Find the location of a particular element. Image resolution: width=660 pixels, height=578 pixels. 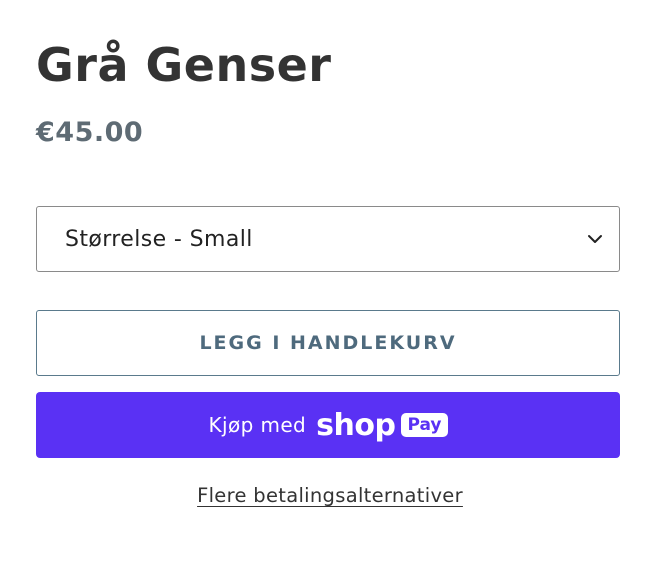

chevron-down-icon is located at coordinates (595, 239).